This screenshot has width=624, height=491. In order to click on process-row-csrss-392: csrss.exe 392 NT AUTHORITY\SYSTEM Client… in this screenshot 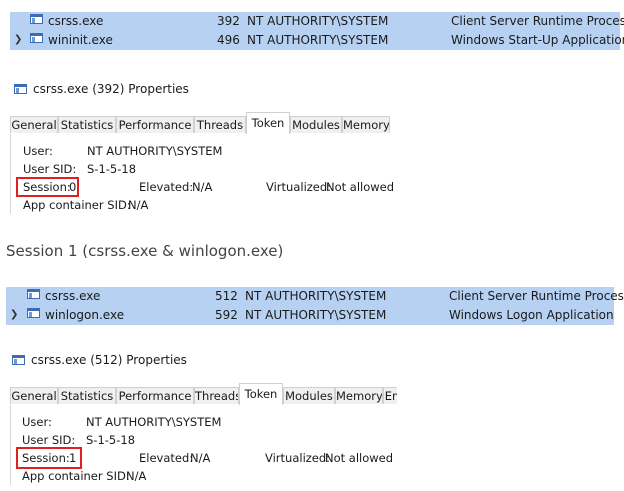, I will do `click(317, 21)`.